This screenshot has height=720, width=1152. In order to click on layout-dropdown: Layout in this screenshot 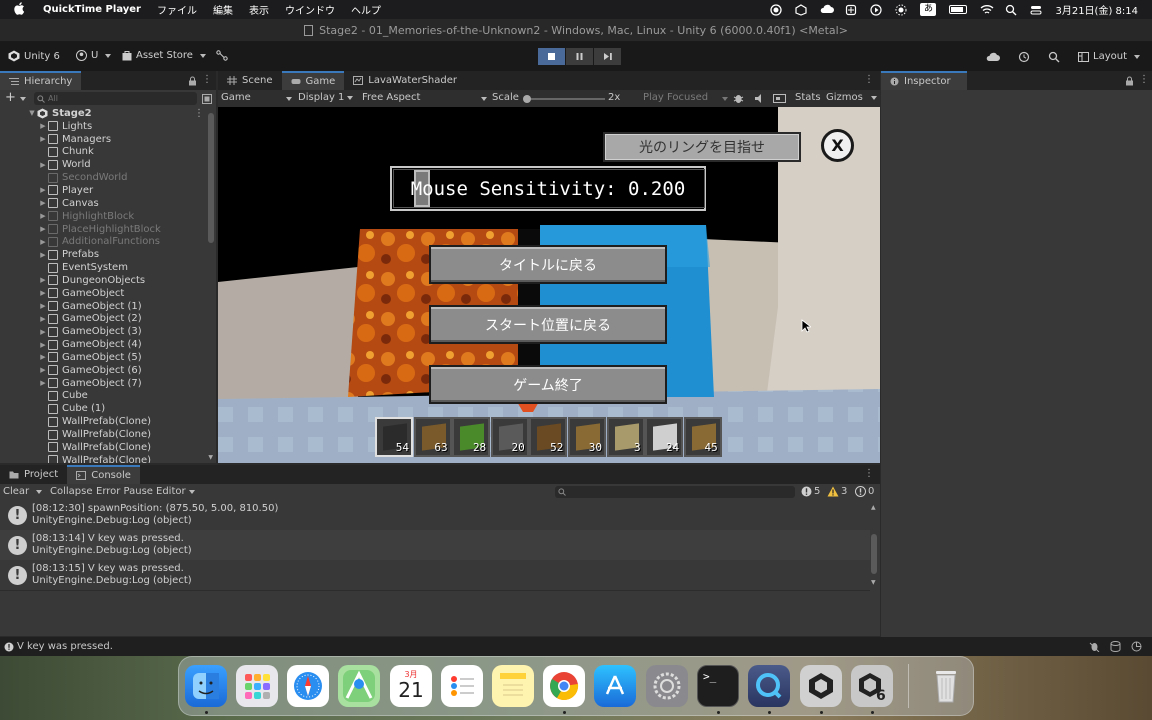, I will do `click(1109, 56)`.